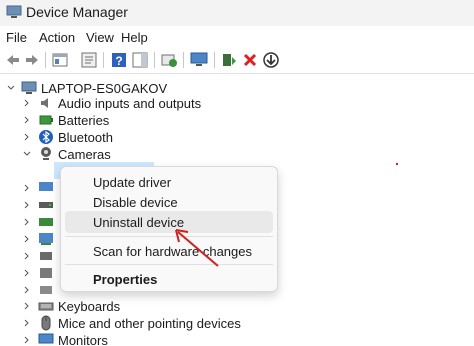  What do you see at coordinates (237, 37) in the screenshot?
I see `menu-bar: File Action View Help` at bounding box center [237, 37].